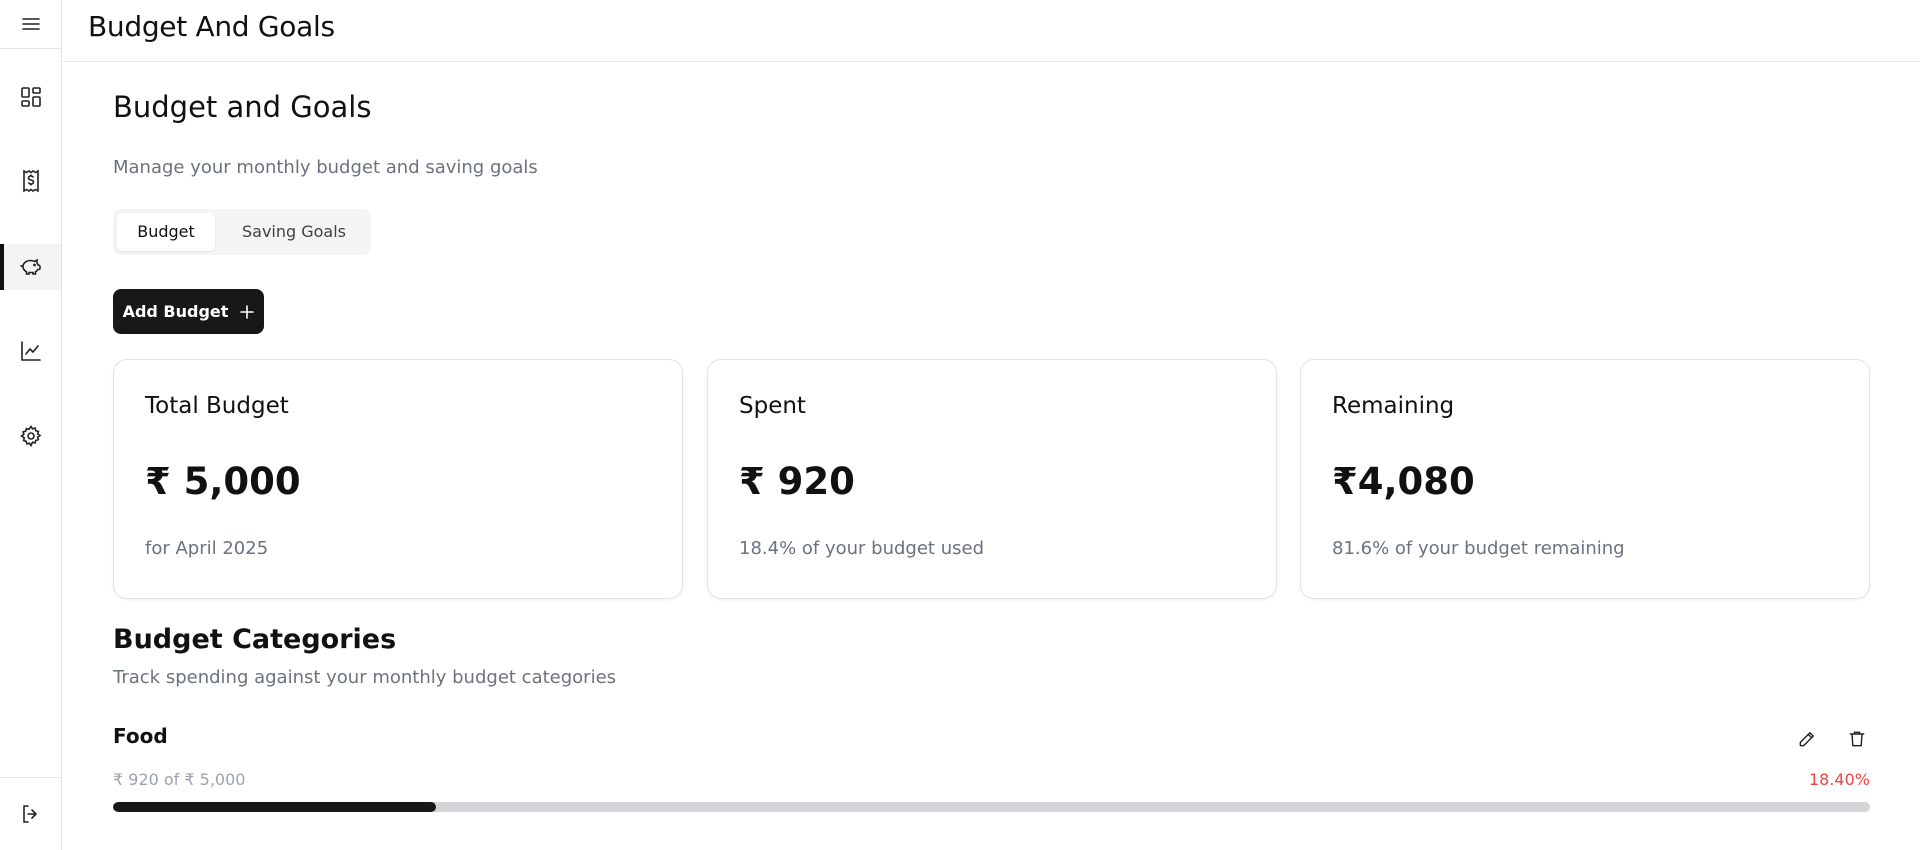  I want to click on tab-bar: Budget Saving Goals, so click(242, 232).